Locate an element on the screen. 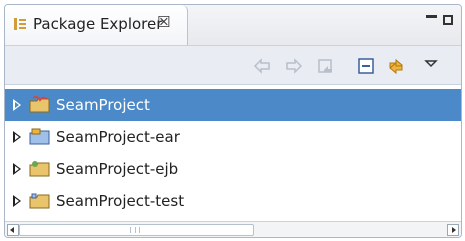  view-window-controls is located at coordinates (439, 19).